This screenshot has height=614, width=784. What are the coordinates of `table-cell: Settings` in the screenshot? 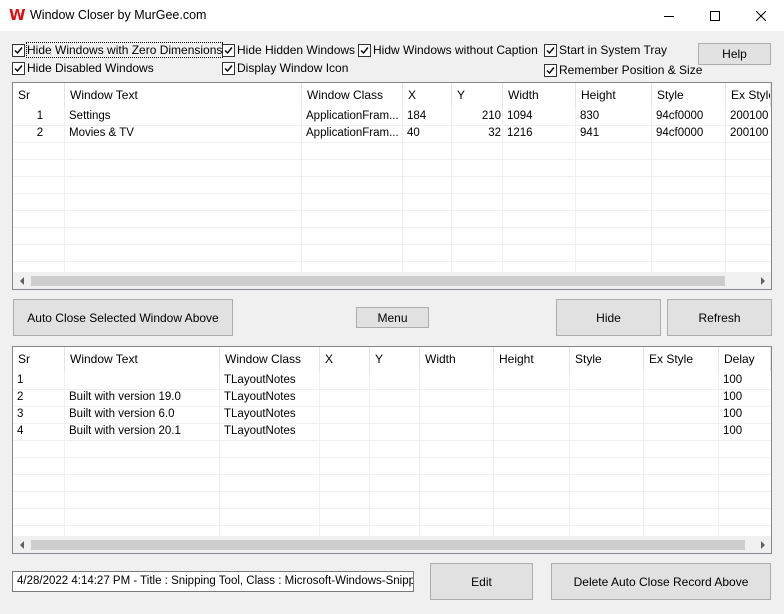 It's located at (184, 116).